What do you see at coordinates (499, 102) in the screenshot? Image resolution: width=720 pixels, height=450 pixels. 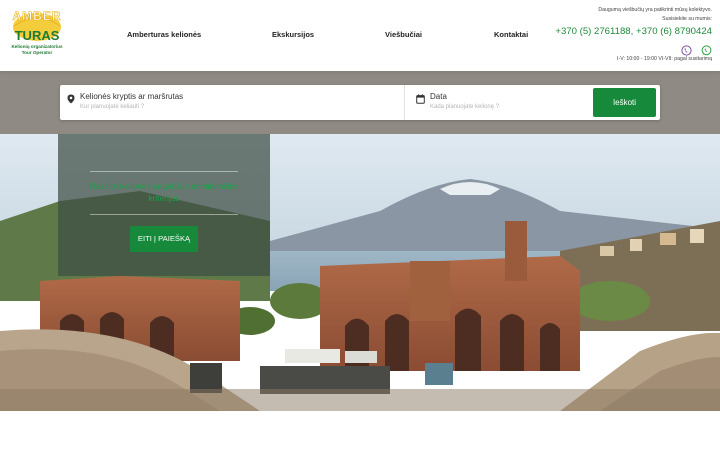 I see `date-field: Data Kada planuojate kelionę ?` at bounding box center [499, 102].